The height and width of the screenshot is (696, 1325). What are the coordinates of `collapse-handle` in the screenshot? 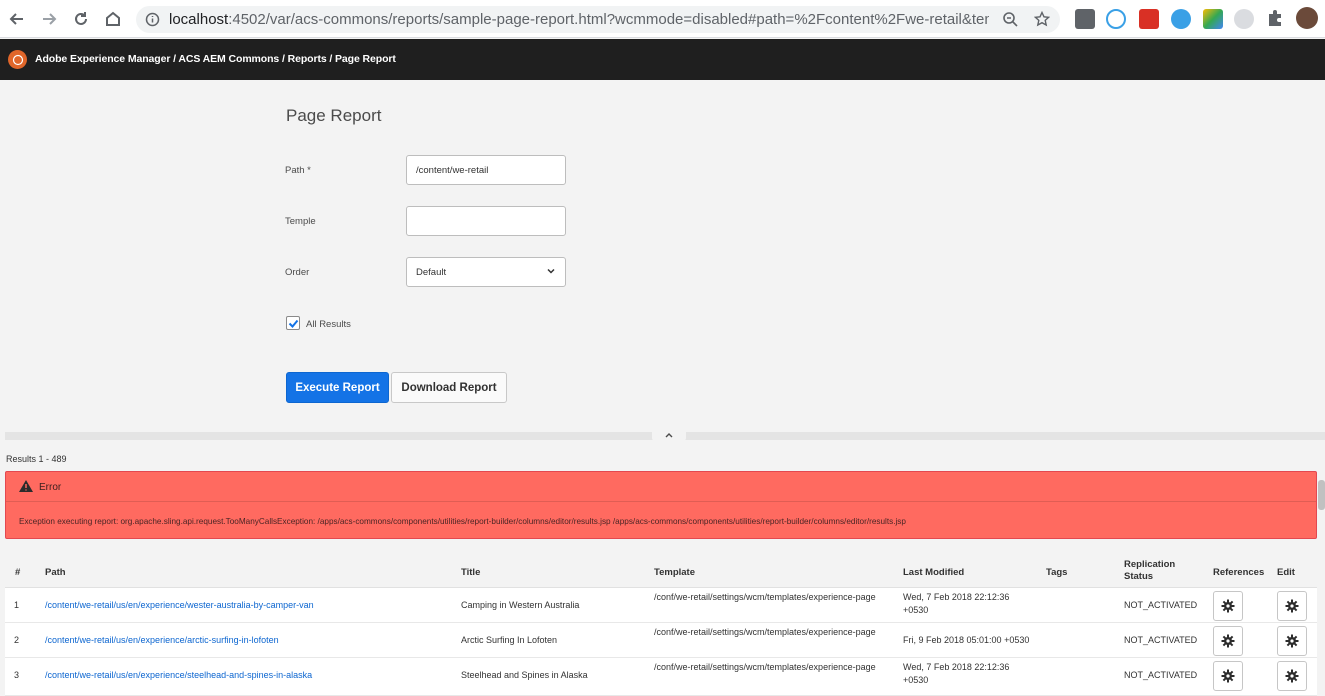 It's located at (669, 434).